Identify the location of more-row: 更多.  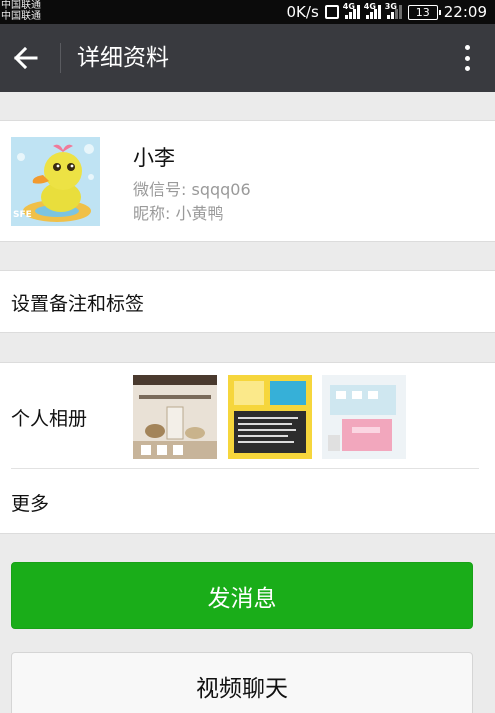
(247, 501).